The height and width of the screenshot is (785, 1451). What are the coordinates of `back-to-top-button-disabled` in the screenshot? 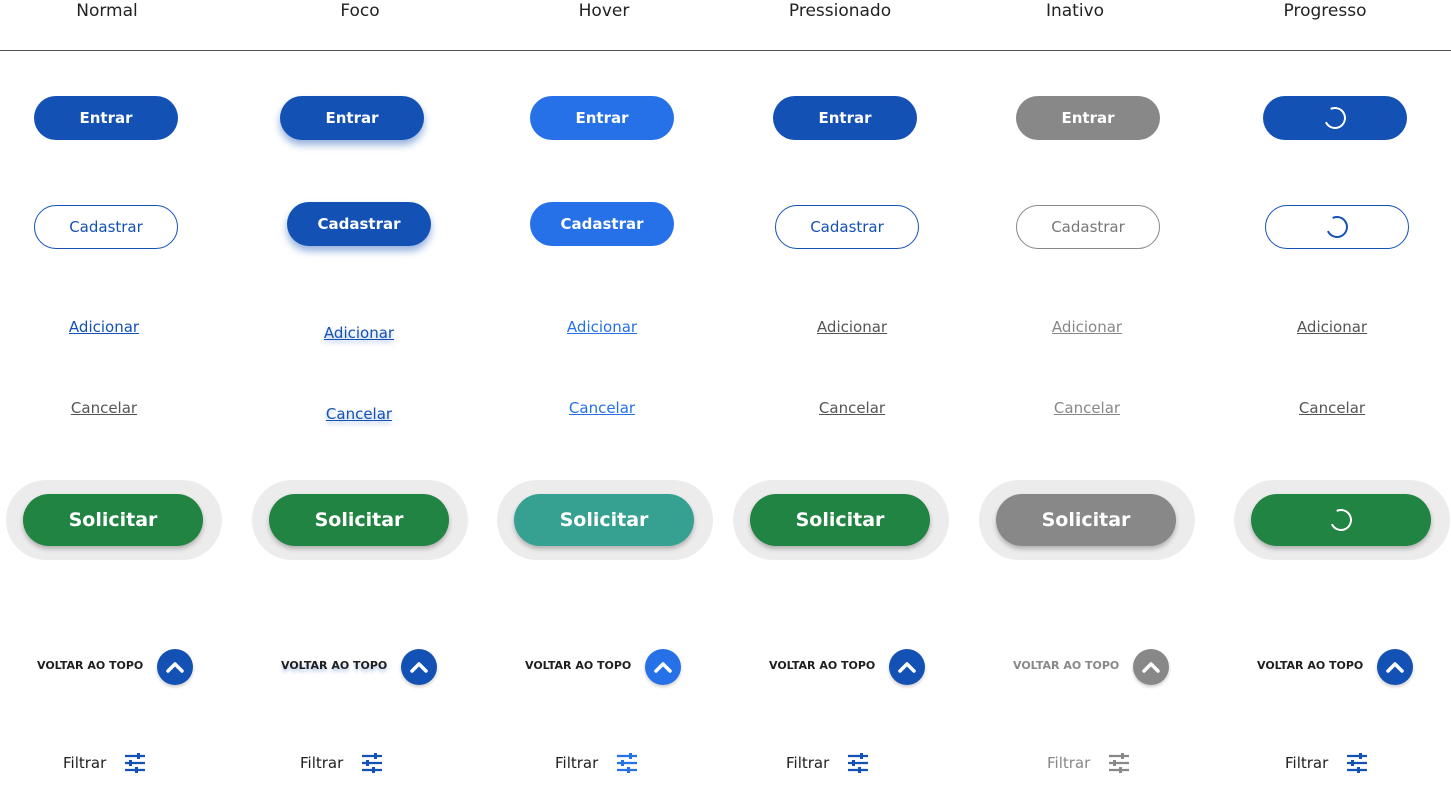 It's located at (1151, 667).